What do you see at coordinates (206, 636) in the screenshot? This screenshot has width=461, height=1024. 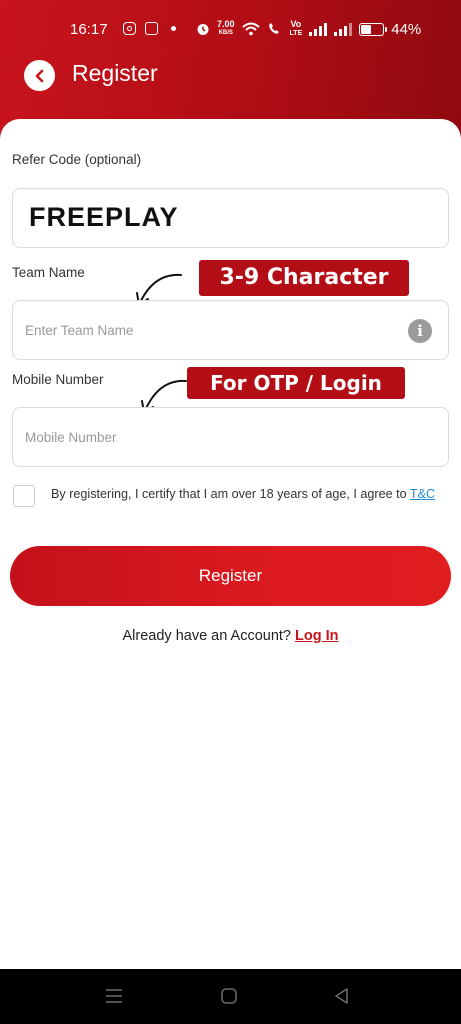 I see `login-prompt-text: Already have an Account?` at bounding box center [206, 636].